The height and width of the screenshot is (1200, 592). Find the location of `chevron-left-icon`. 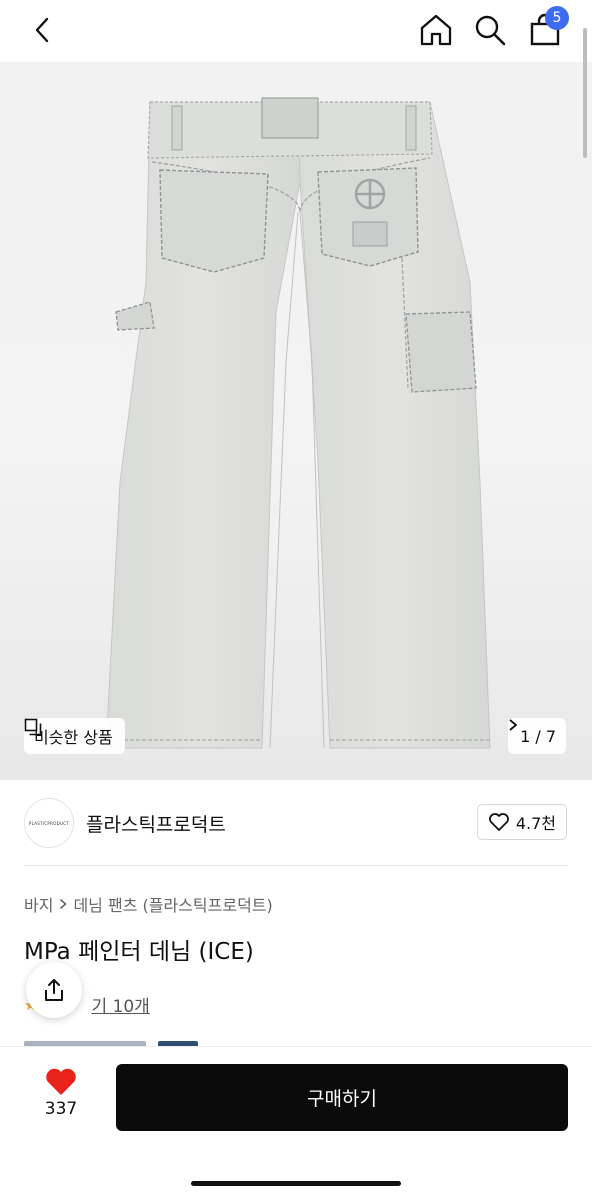

chevron-left-icon is located at coordinates (42, 30).